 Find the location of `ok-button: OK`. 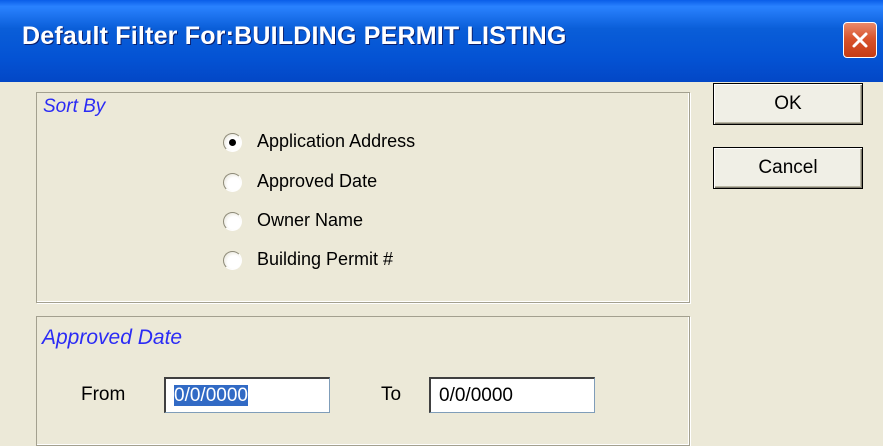

ok-button: OK is located at coordinates (788, 104).